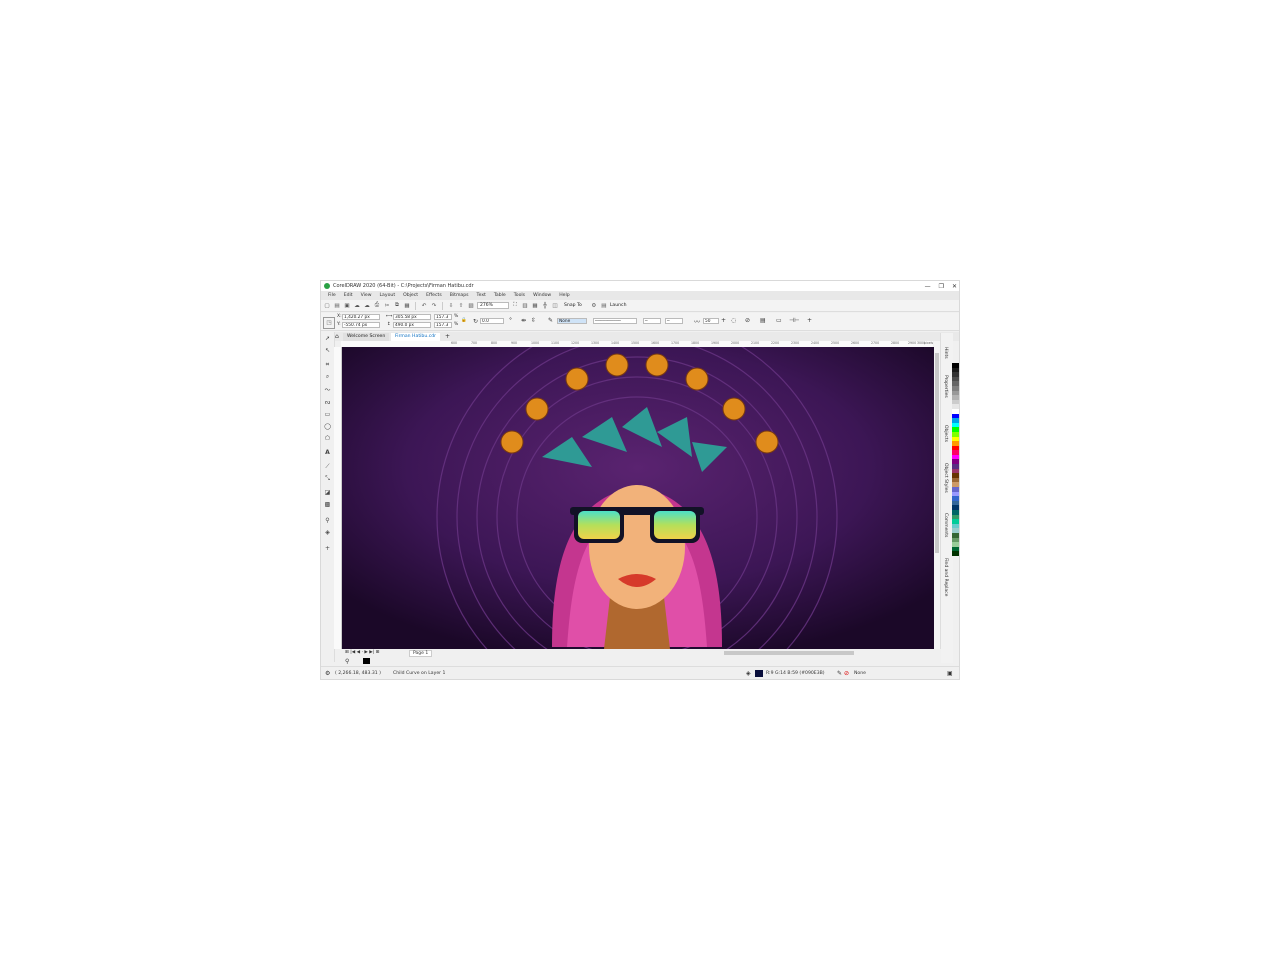 Image resolution: width=1280 pixels, height=960 pixels. Describe the element at coordinates (519, 295) in the screenshot. I see `menu-tools: Tools` at that location.